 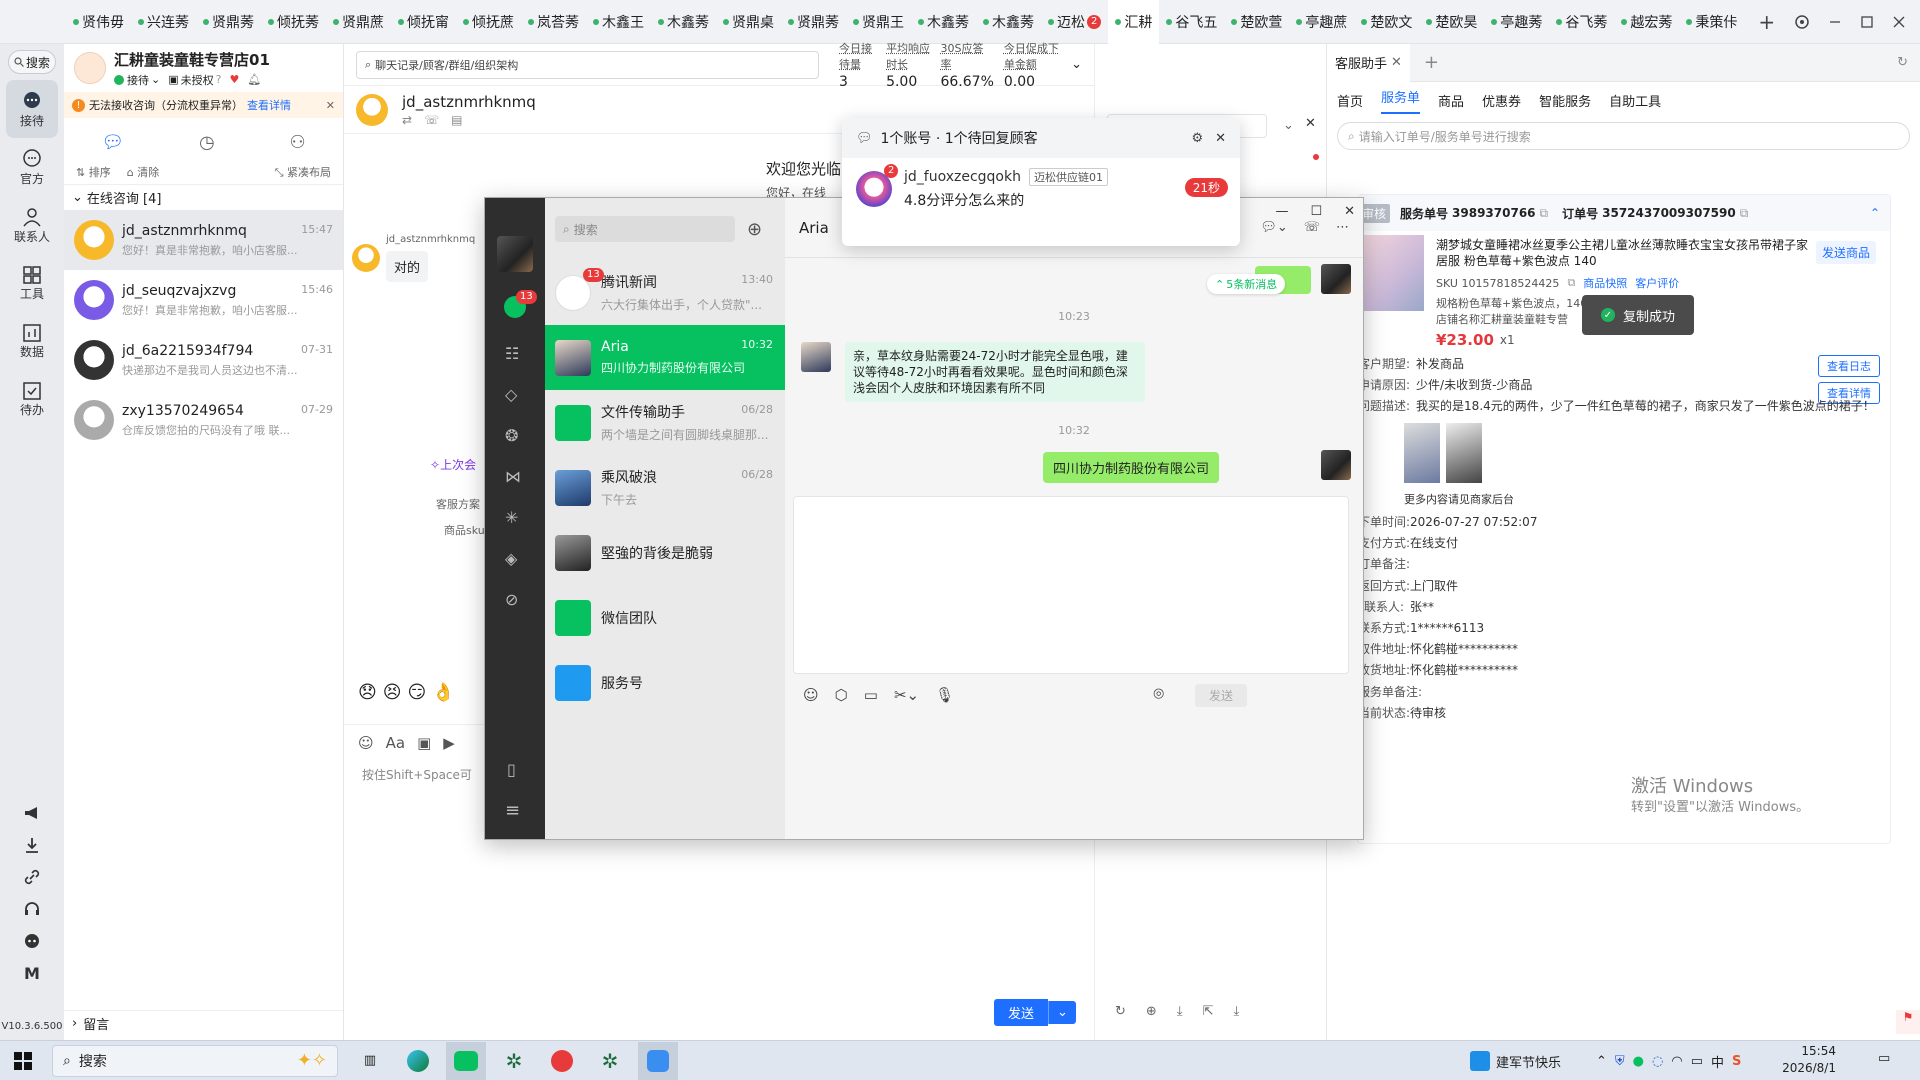 I want to click on moments-icon: ❂, so click(x=513, y=435).